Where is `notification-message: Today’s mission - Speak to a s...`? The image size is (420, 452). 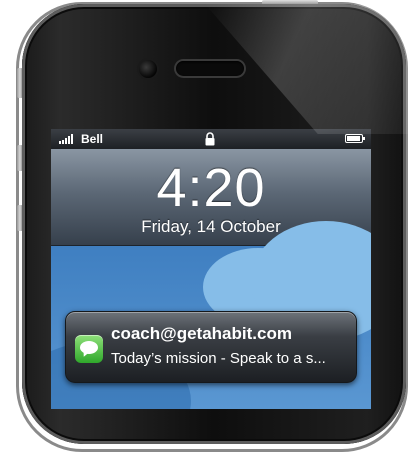
notification-message: Today’s mission - Speak to a s... is located at coordinates (218, 358).